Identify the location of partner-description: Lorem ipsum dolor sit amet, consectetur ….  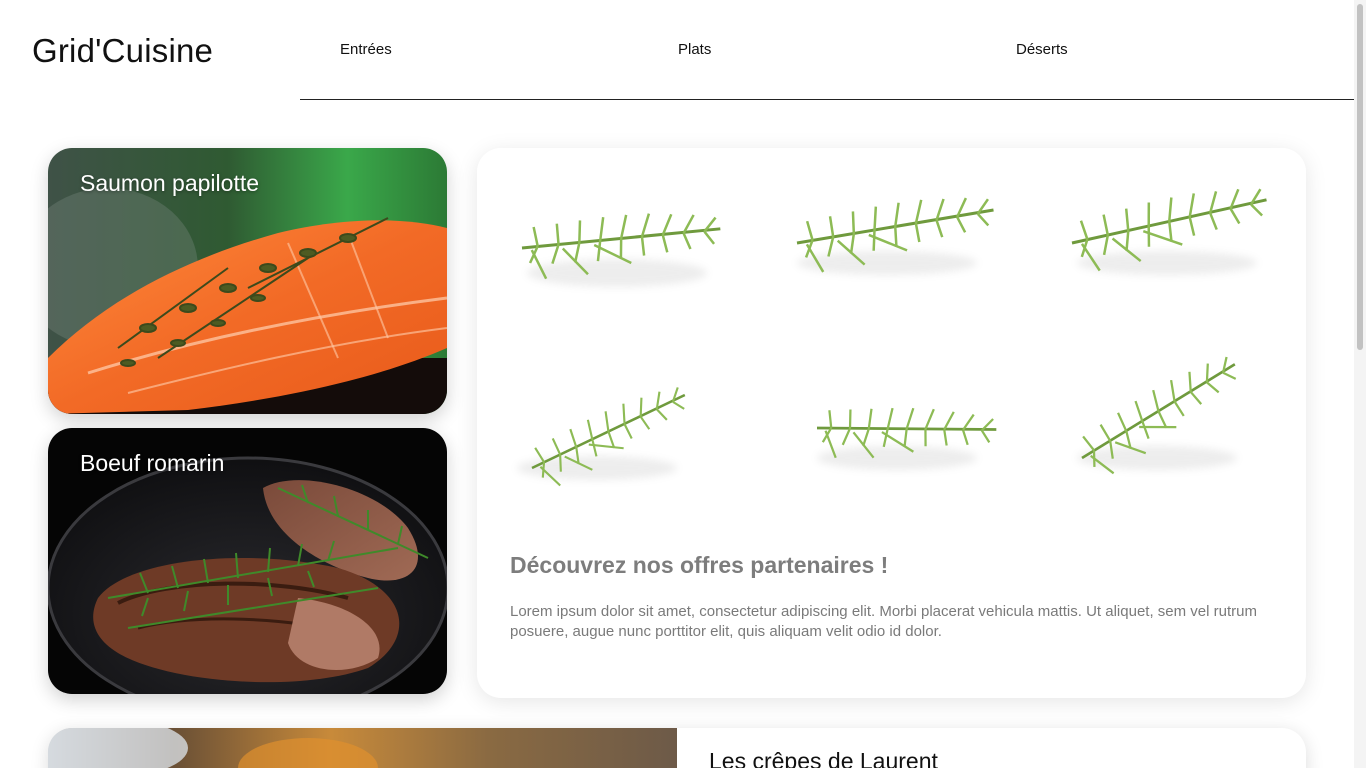
(883, 621).